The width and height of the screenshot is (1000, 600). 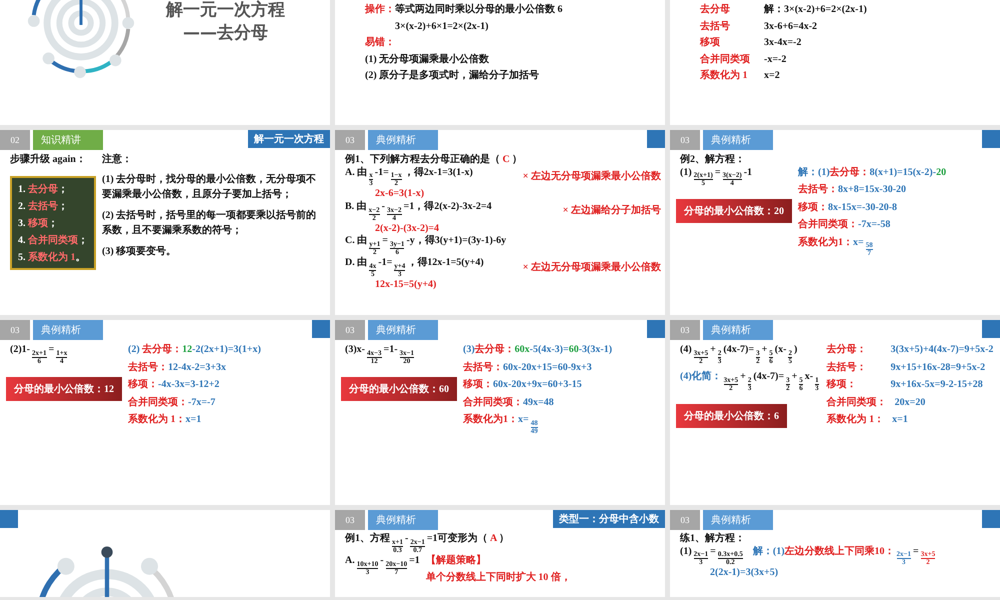 I want to click on text-line: -x=-2, so click(x=775, y=59).